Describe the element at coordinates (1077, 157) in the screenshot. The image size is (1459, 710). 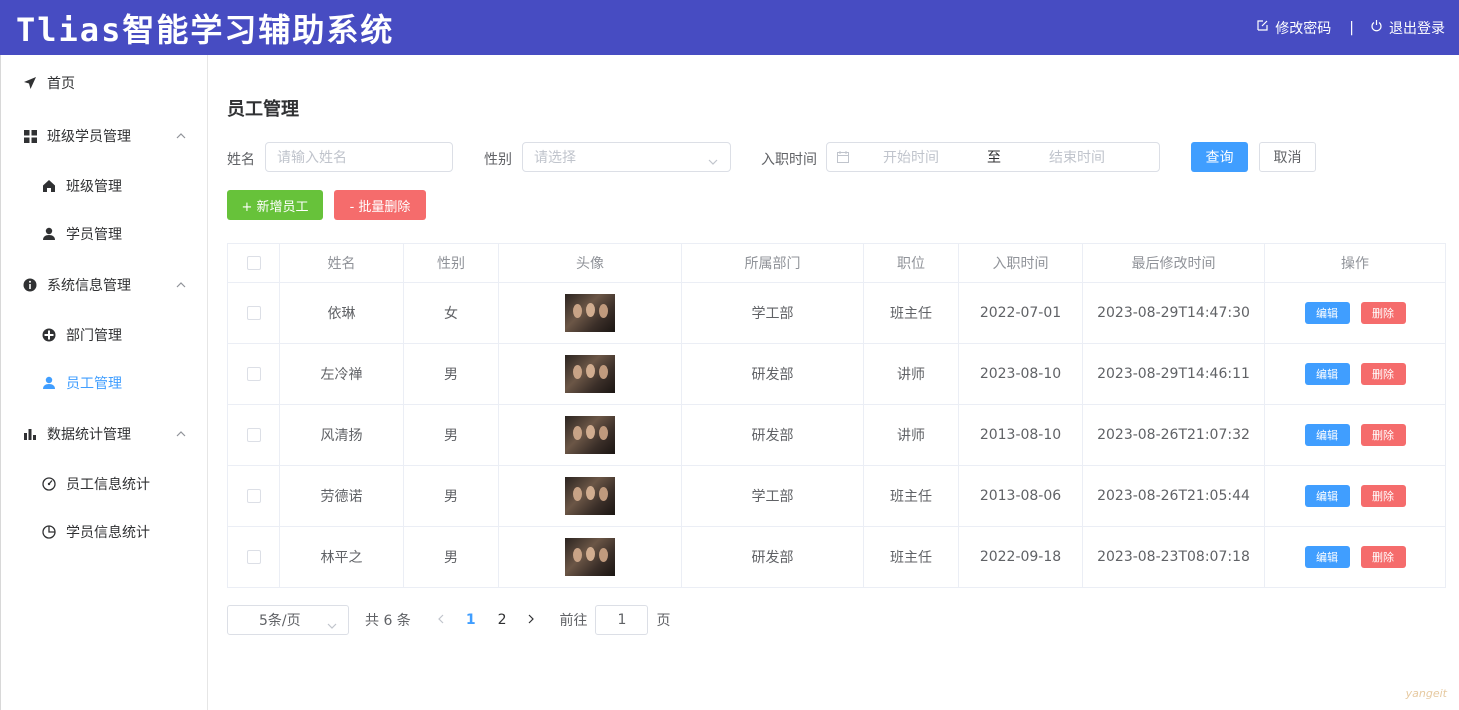
I see `end-date-placeholder: 结束时间` at that location.